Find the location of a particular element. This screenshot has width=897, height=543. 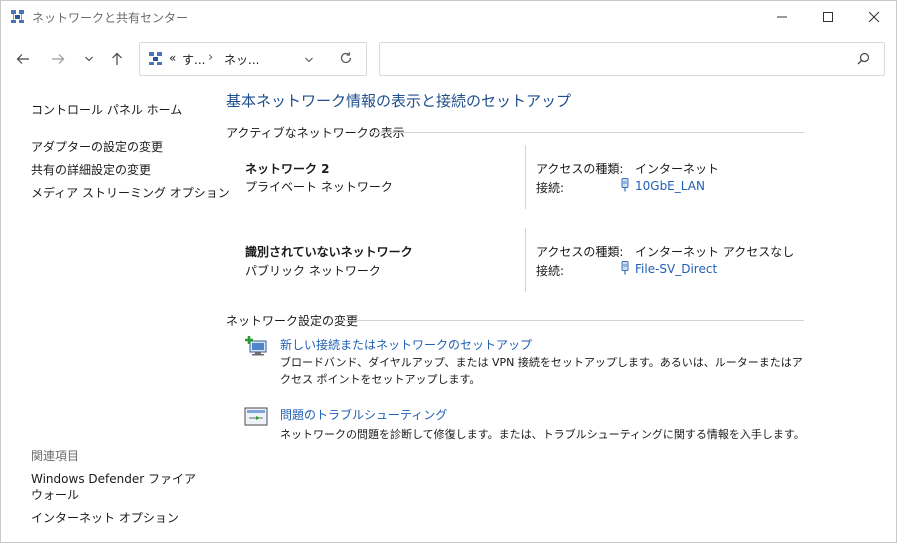

arrow-up-icon is located at coordinates (117, 58).